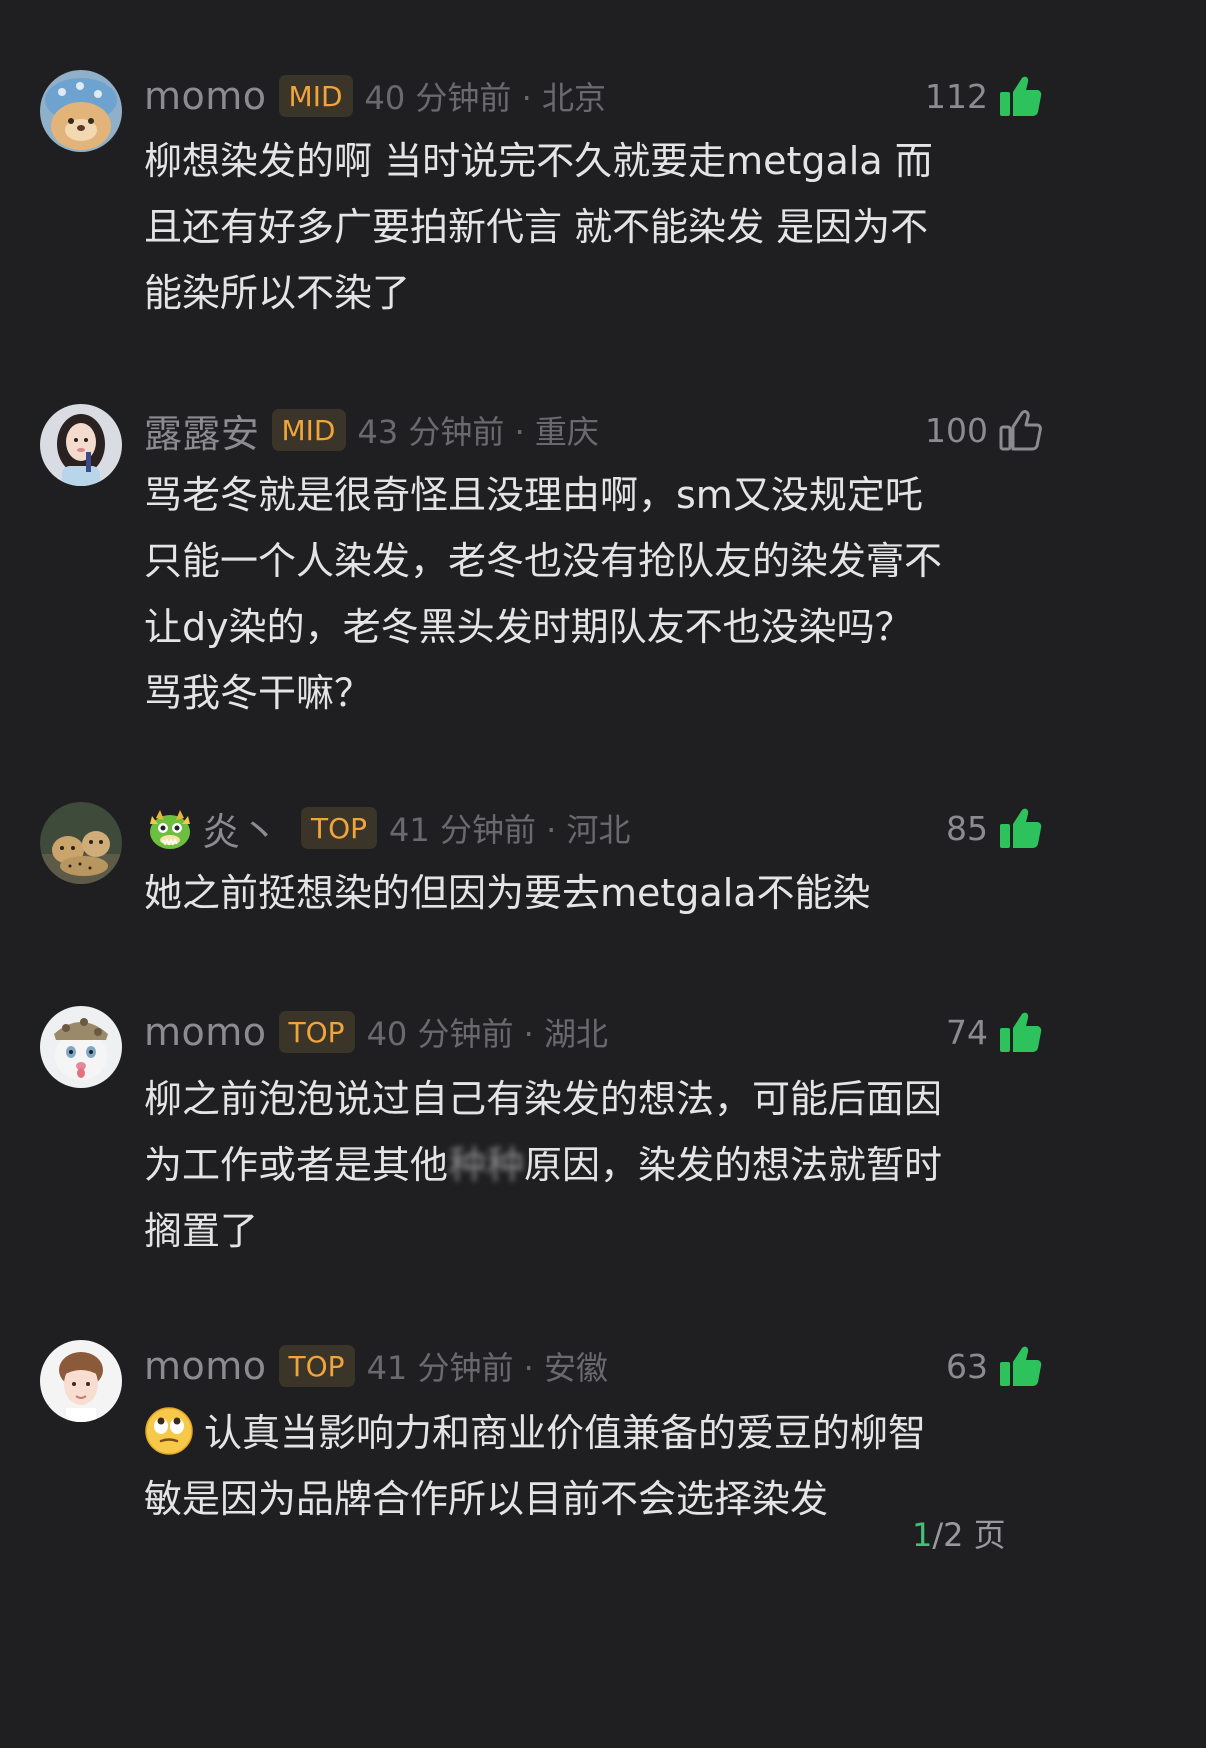  I want to click on woman-portrait-avatar, so click(81, 445).